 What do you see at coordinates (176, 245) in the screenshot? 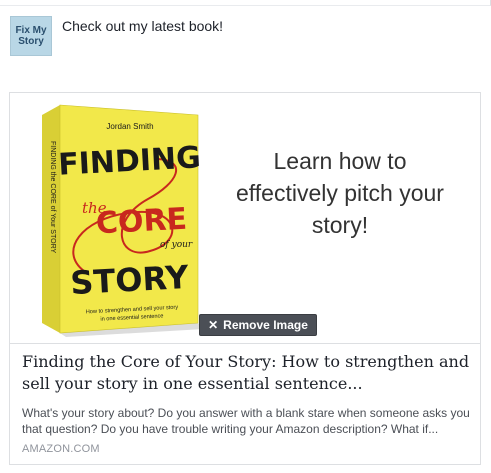
I see `book-title-of-your: of your` at bounding box center [176, 245].